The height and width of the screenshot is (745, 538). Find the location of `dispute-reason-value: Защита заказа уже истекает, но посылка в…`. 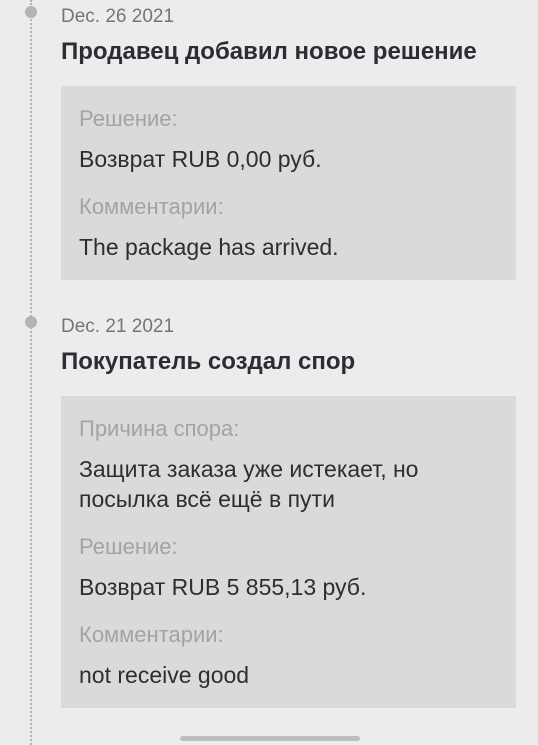

dispute-reason-value: Защита заказа уже истекает, но посылка в… is located at coordinates (249, 484).